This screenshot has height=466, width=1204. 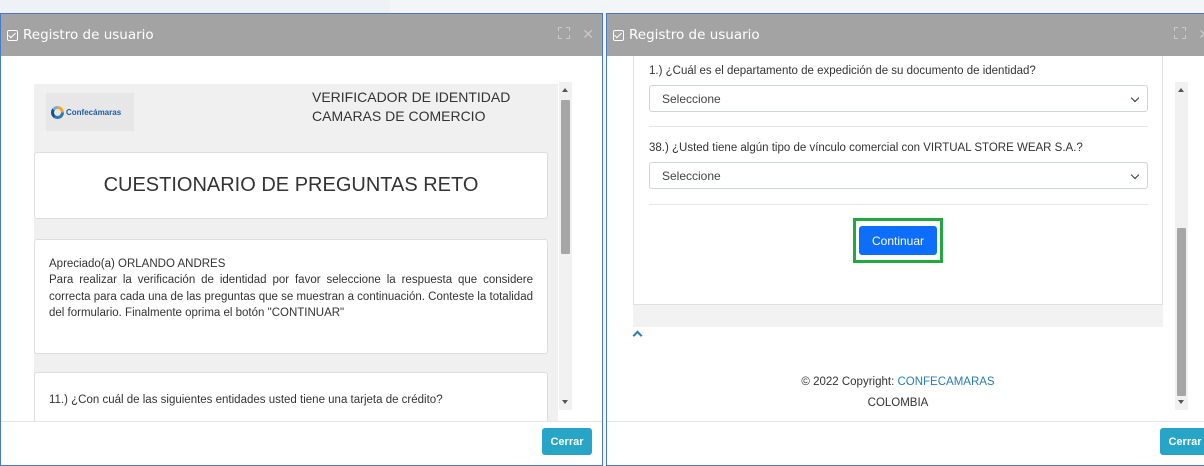 I want to click on left-window-controls: ✕, so click(x=576, y=35).